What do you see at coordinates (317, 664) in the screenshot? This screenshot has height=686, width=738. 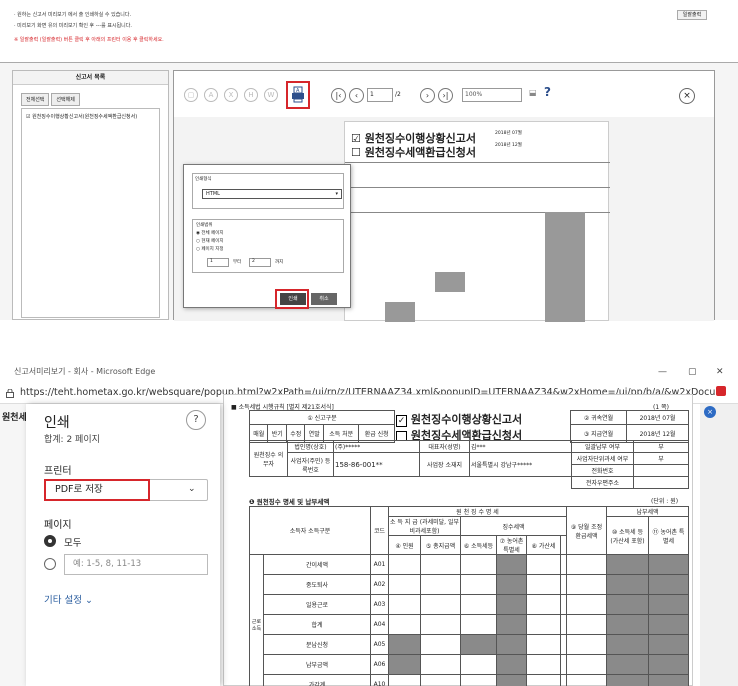 I see `row-name: 납부금액` at bounding box center [317, 664].